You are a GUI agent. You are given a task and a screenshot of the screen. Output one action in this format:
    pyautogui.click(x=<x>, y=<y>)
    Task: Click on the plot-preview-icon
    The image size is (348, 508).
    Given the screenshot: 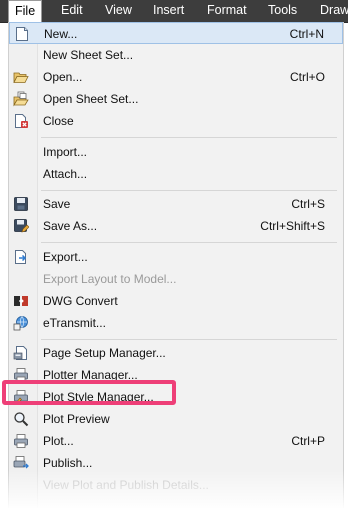 What is the action you would take?
    pyautogui.click(x=21, y=419)
    